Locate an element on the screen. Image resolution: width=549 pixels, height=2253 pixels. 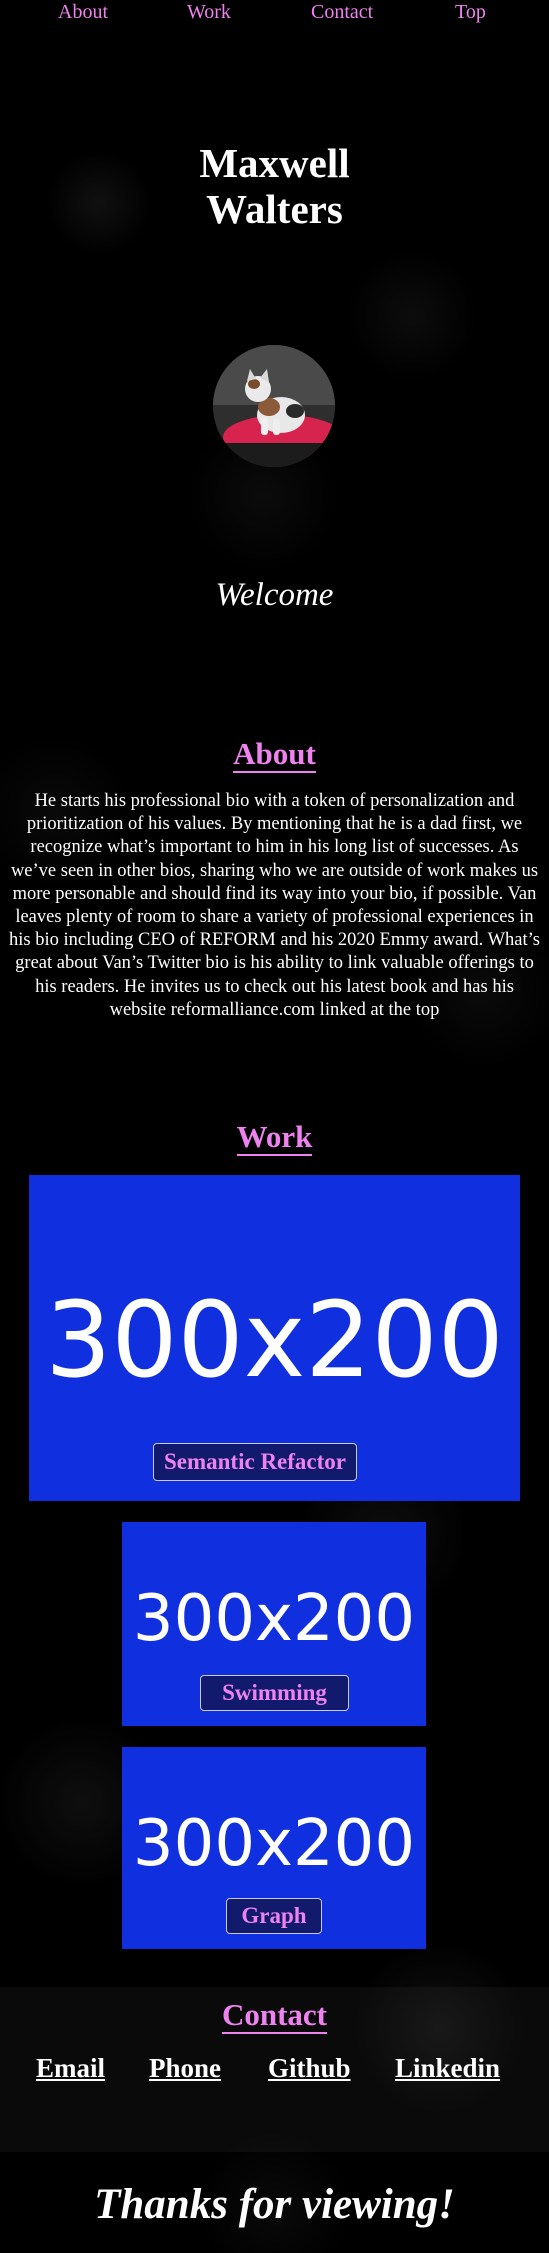
nav-link-top: Top is located at coordinates (470, 12).